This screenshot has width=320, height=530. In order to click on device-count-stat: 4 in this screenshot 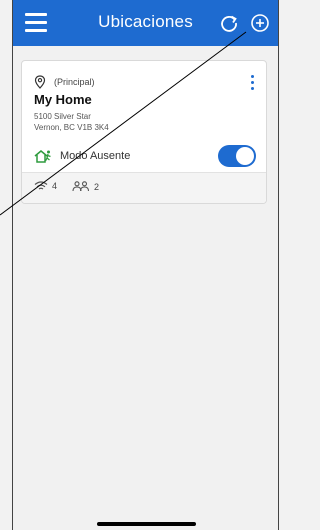, I will do `click(45, 186)`.